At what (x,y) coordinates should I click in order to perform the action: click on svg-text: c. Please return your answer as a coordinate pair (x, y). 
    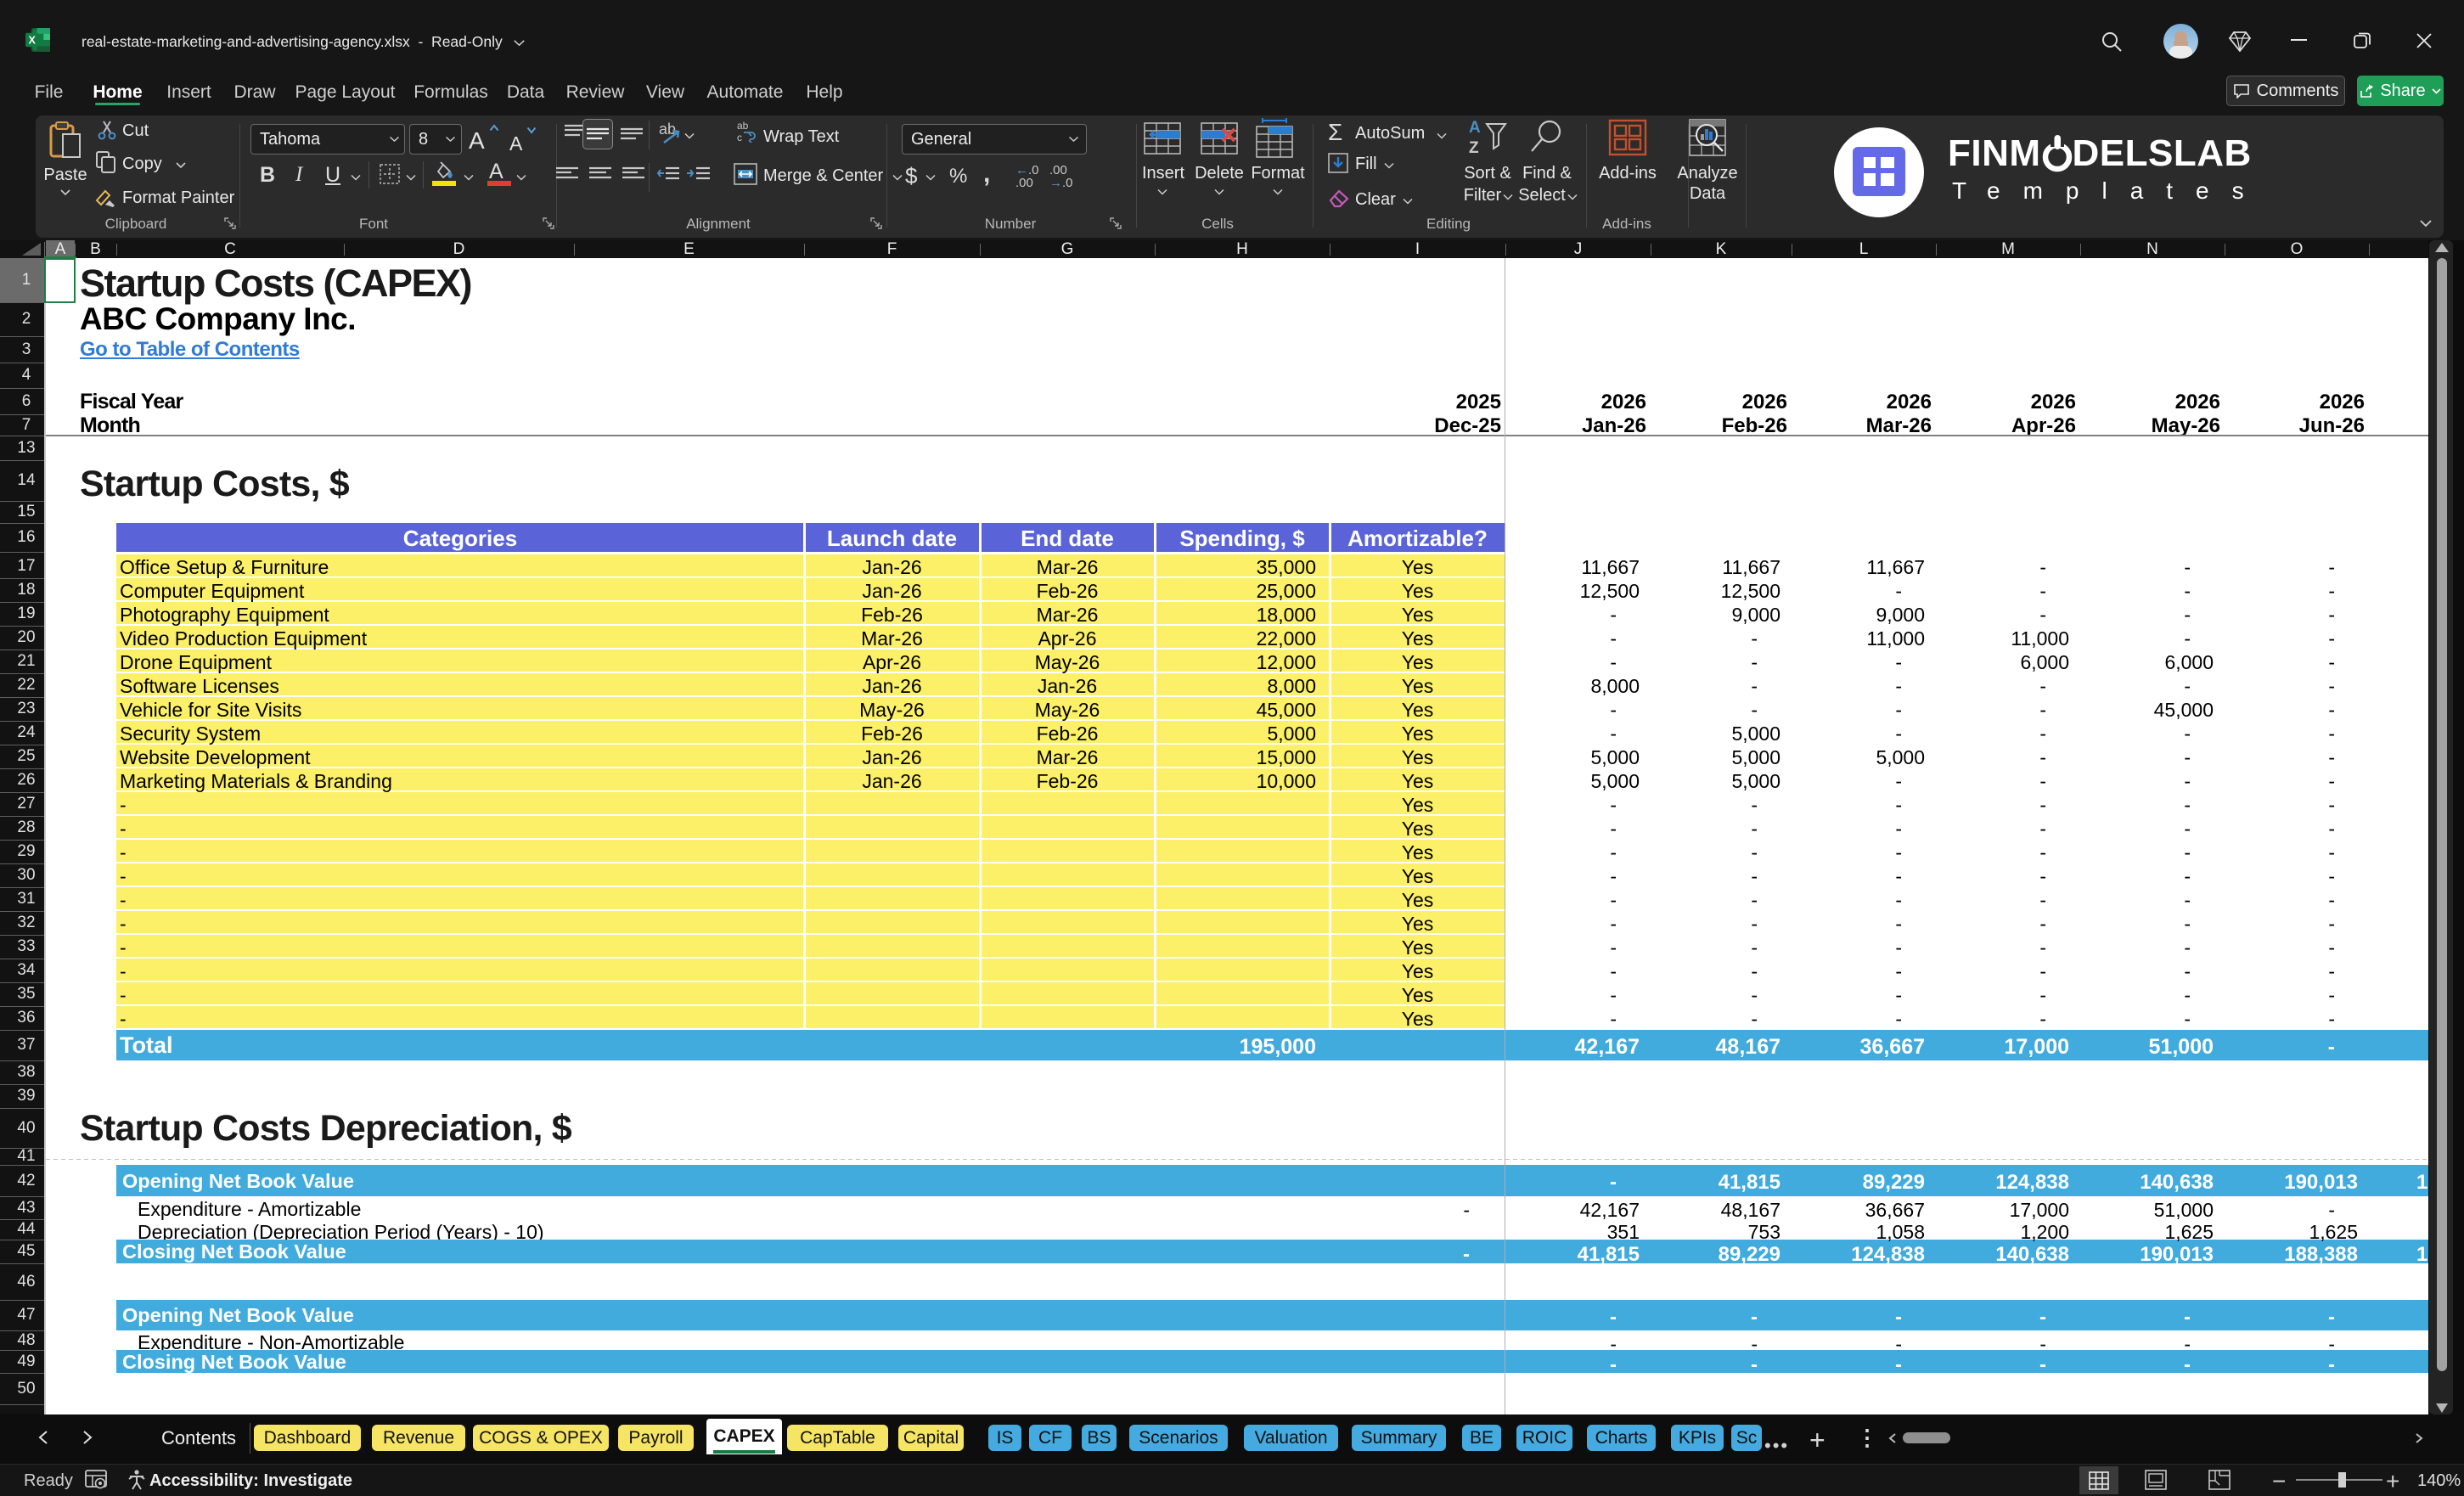
    Looking at the image, I should click on (739, 137).